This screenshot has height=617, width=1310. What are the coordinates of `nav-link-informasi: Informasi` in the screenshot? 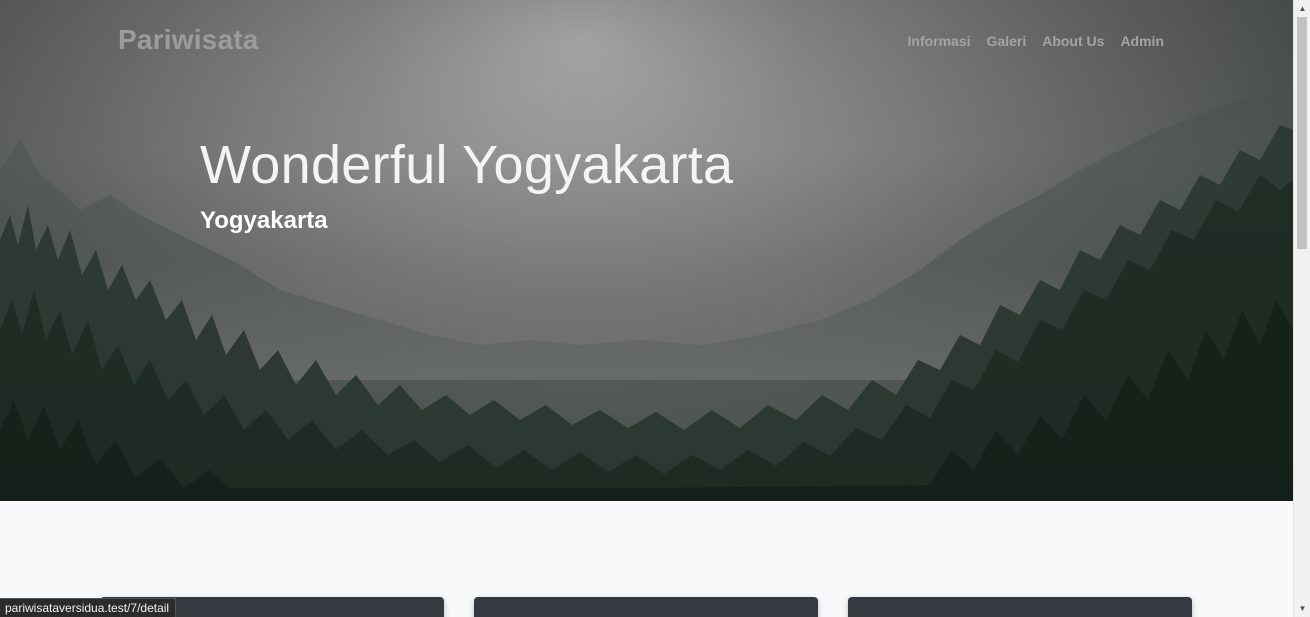 It's located at (939, 41).